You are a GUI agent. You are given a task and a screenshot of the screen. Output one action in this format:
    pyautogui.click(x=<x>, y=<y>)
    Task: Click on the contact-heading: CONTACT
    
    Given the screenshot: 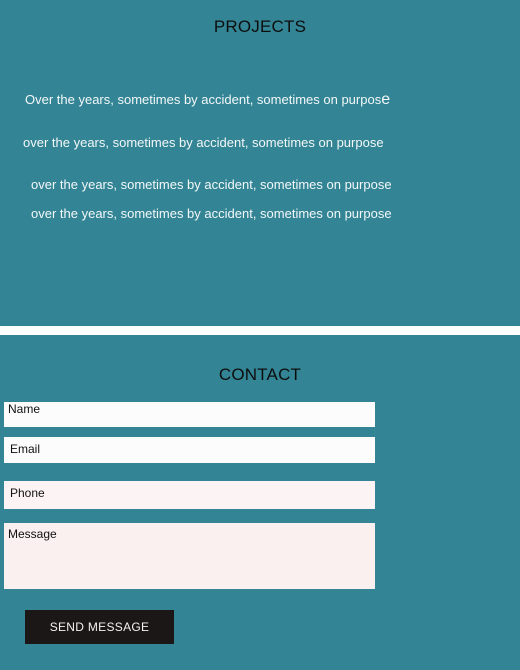 What is the action you would take?
    pyautogui.click(x=260, y=374)
    